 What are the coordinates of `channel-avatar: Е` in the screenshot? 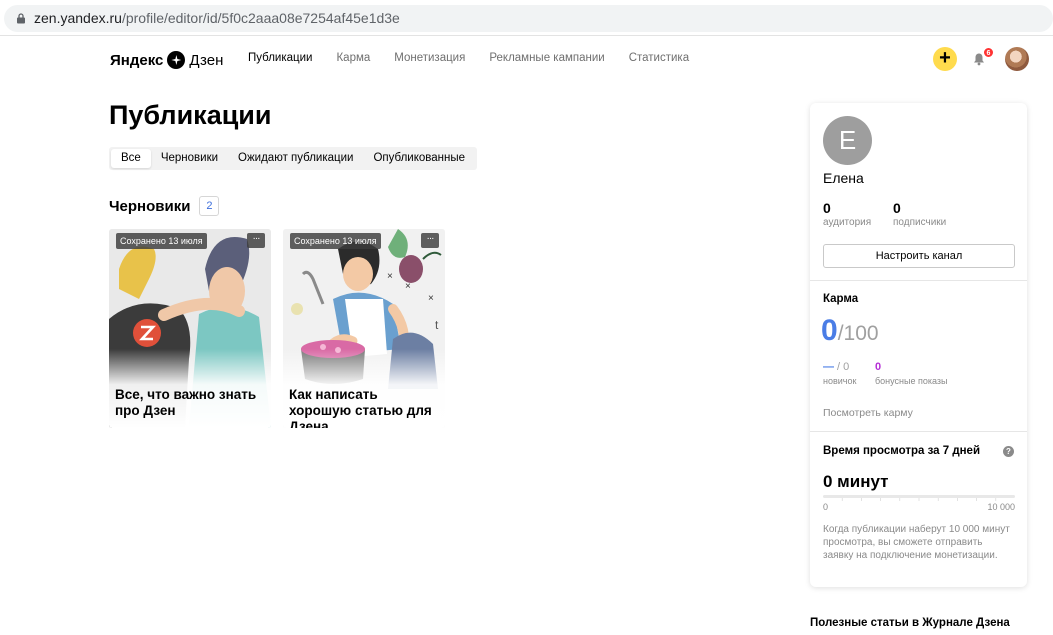 It's located at (847, 140).